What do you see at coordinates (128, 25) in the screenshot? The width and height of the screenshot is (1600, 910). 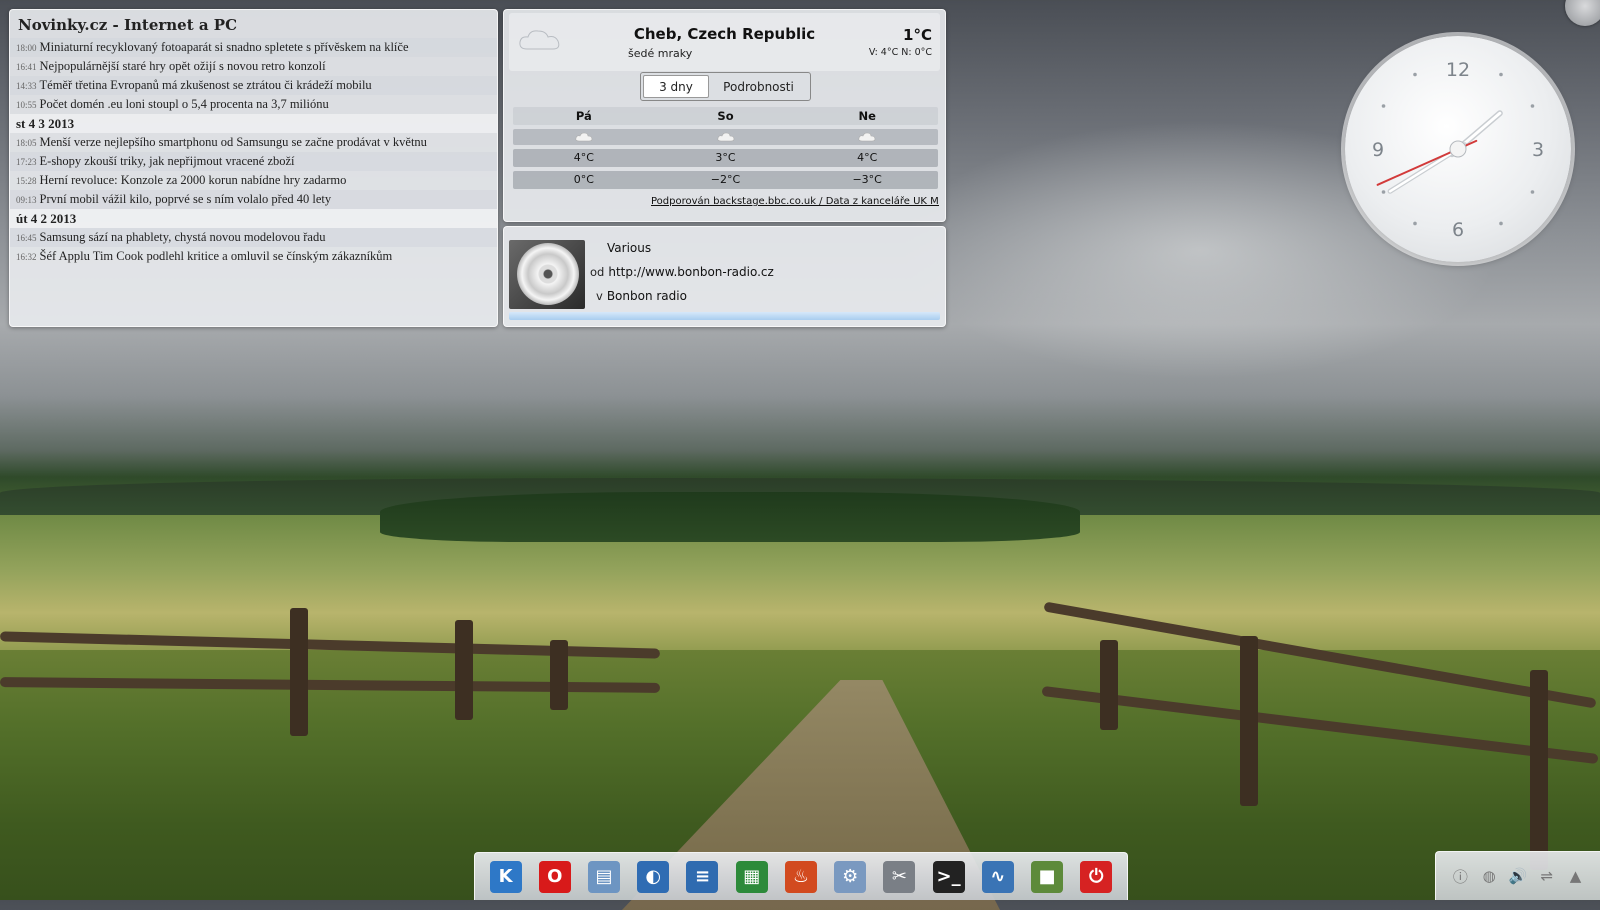 I see `news-feed-title: Novinky.cz - Internet a PC` at bounding box center [128, 25].